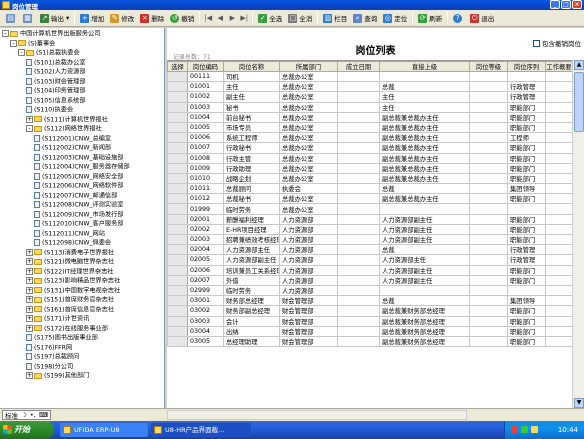 Image resolution: width=584 pixels, height=439 pixels. I want to click on column-header: 直接上级, so click(424, 66).